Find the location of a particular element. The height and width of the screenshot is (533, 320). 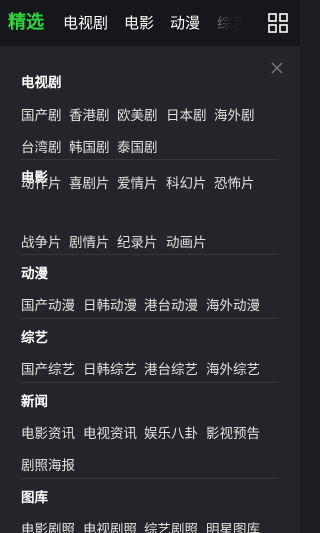

category-item: 电视剧照 is located at coordinates (110, 525).